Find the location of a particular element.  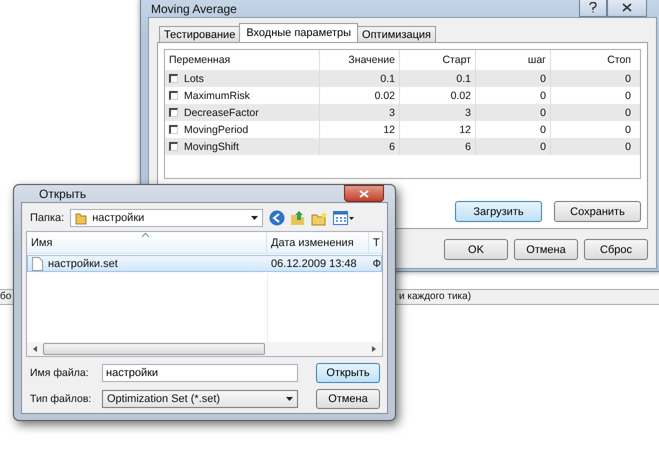

table-cell: MaximumRisk is located at coordinates (217, 96).